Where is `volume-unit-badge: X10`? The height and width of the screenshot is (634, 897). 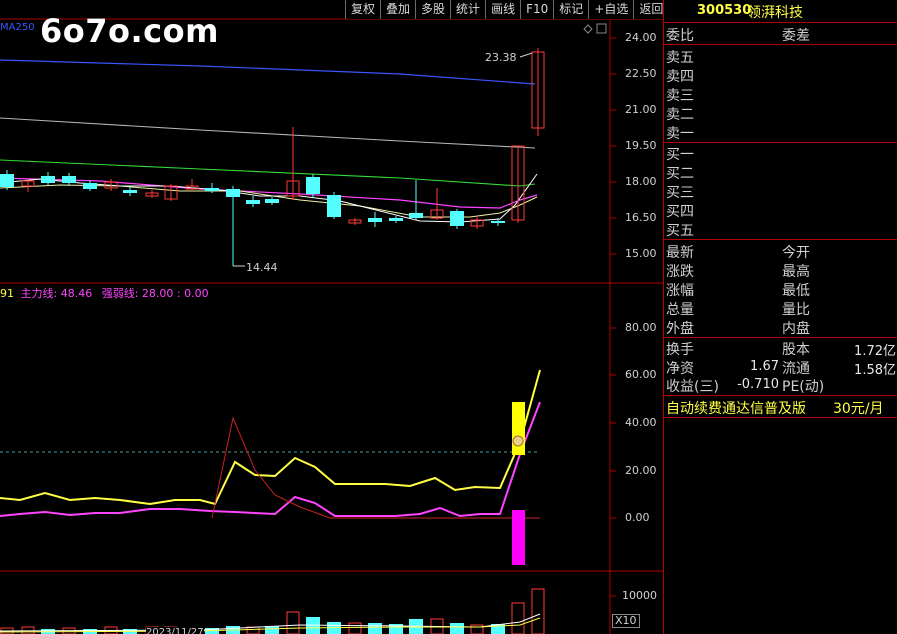 volume-unit-badge: X10 is located at coordinates (626, 621).